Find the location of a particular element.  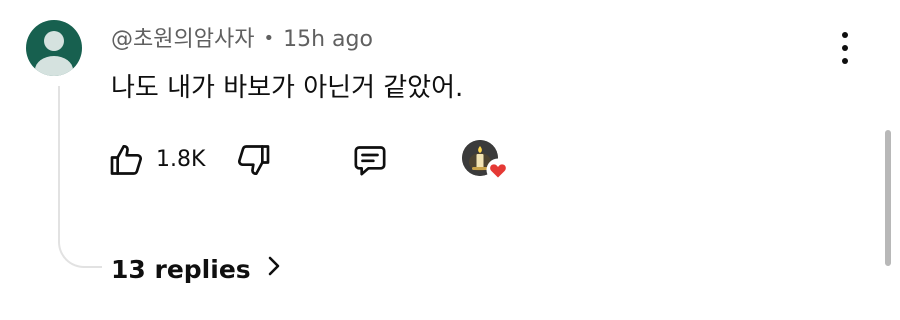

thumbs-down-icon is located at coordinates (254, 160).